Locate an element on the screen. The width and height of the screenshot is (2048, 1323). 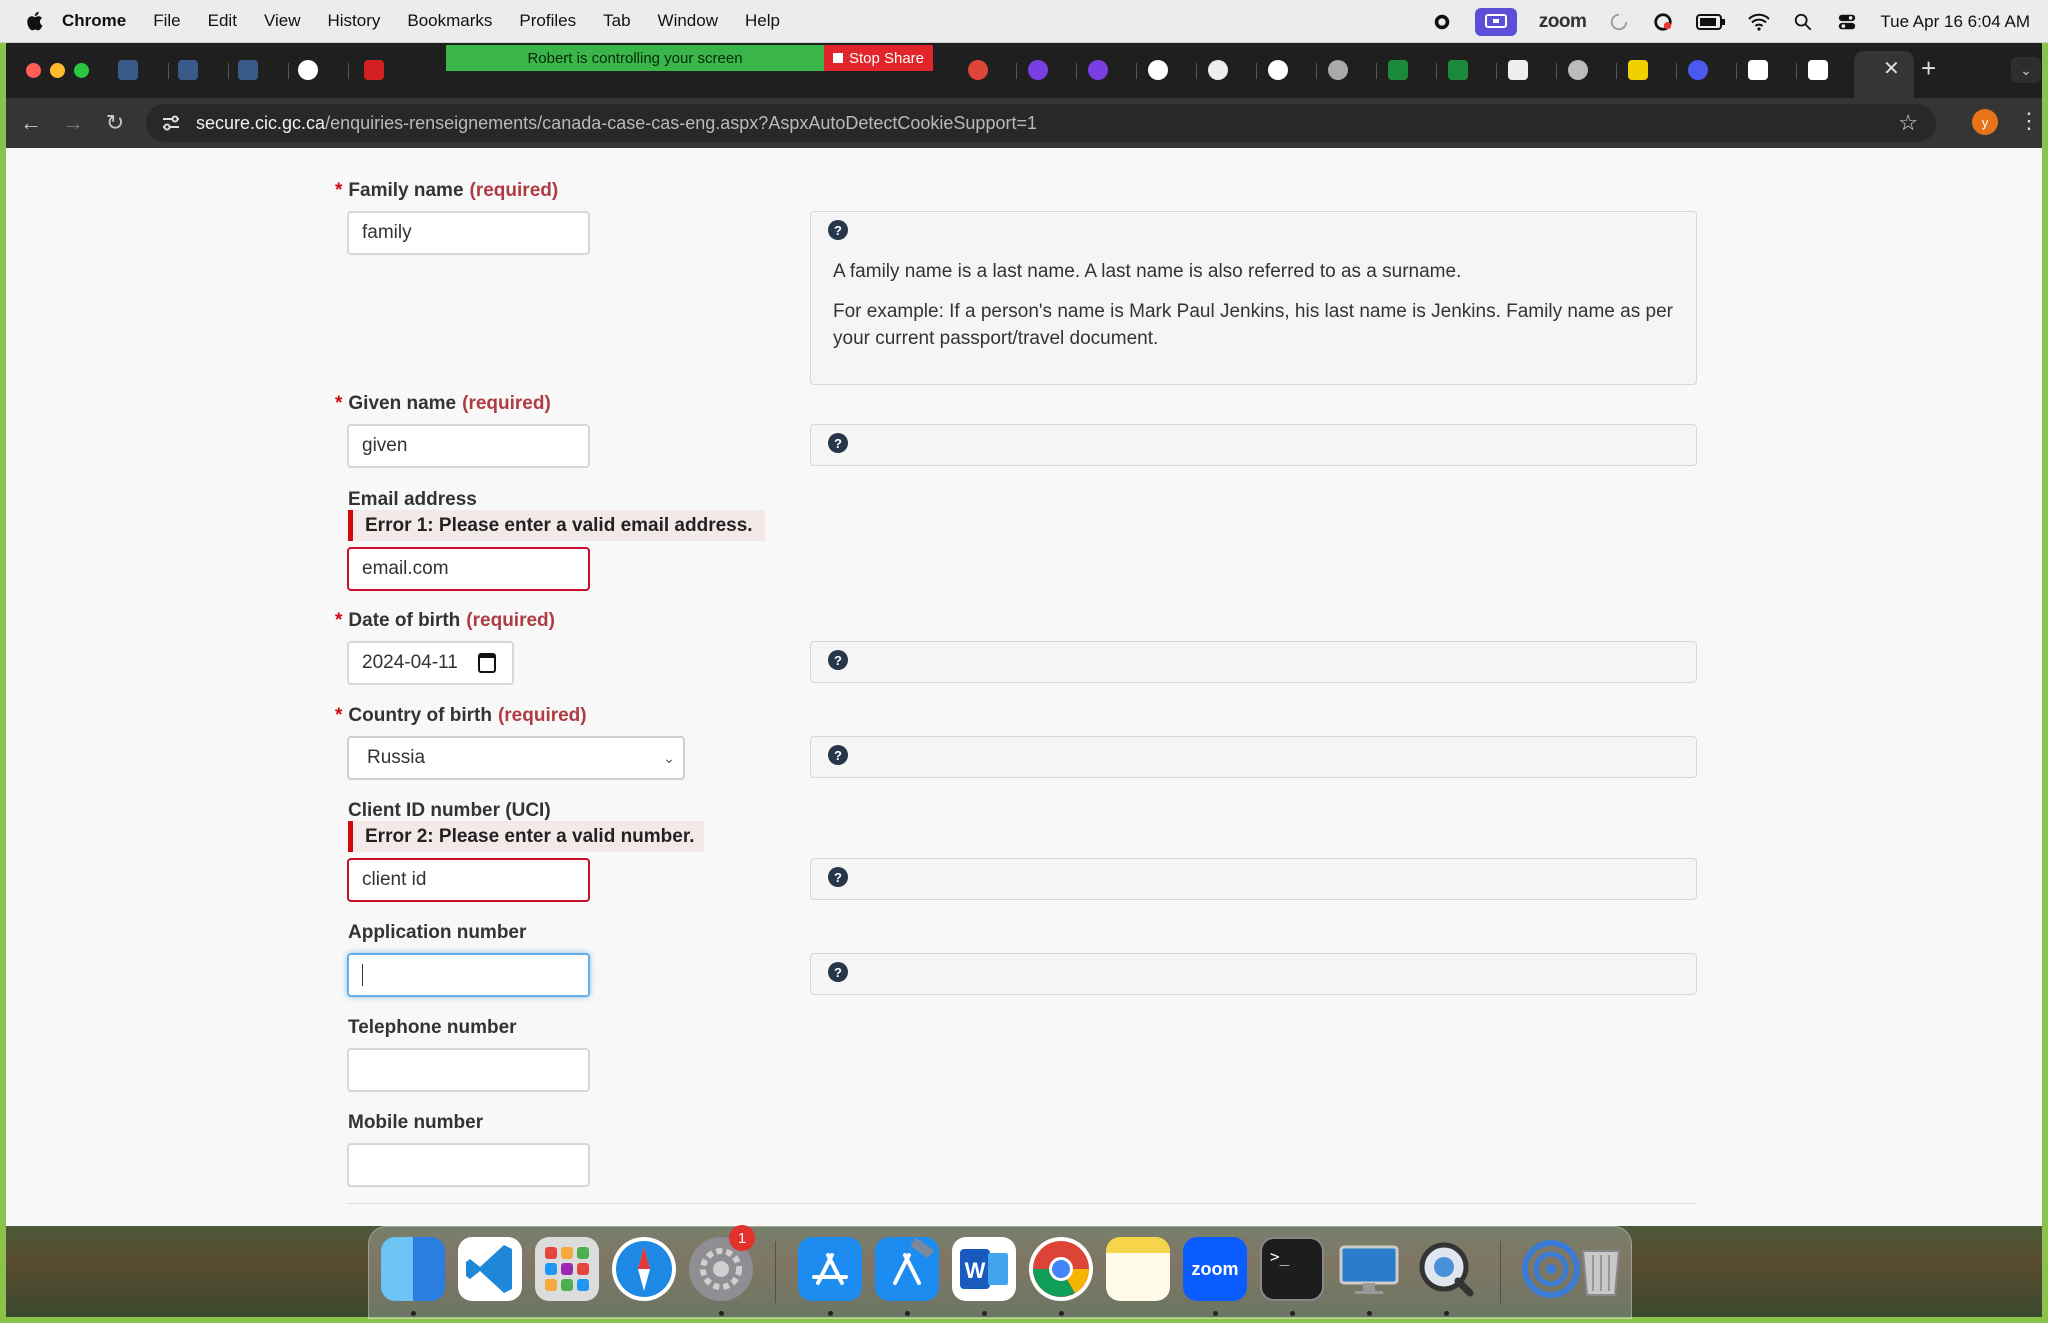
zoom-app-icon: zoom is located at coordinates (1215, 1269).